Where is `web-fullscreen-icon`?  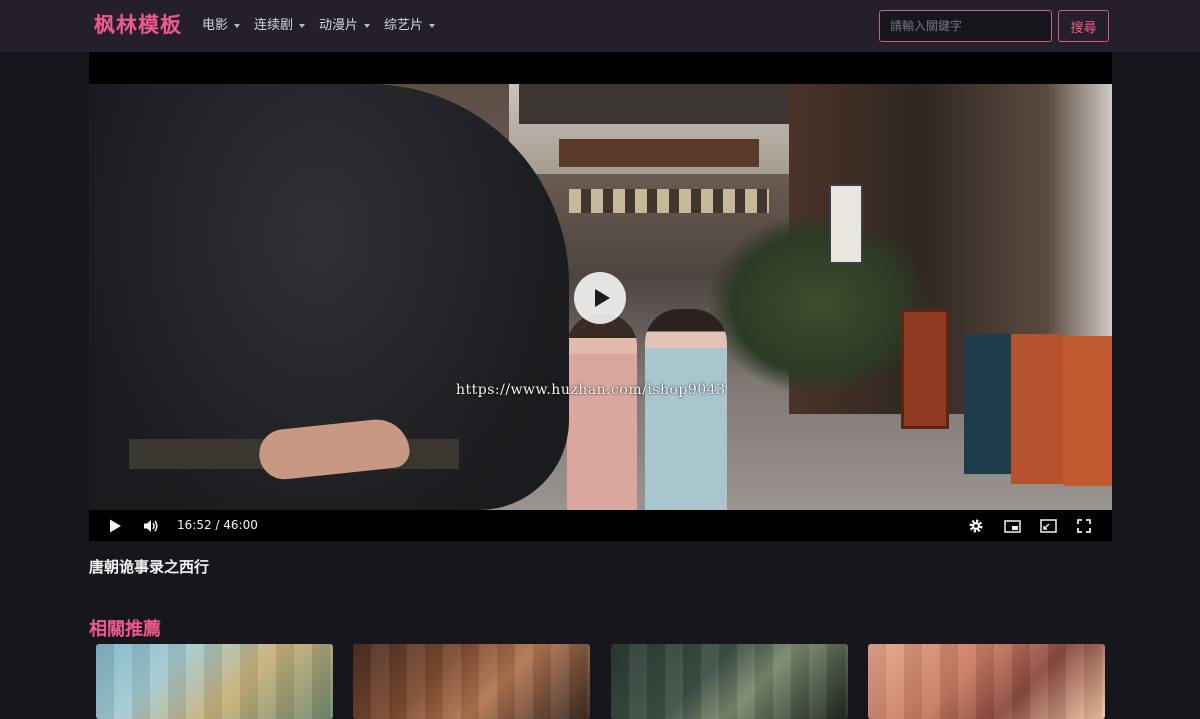 web-fullscreen-icon is located at coordinates (1048, 526).